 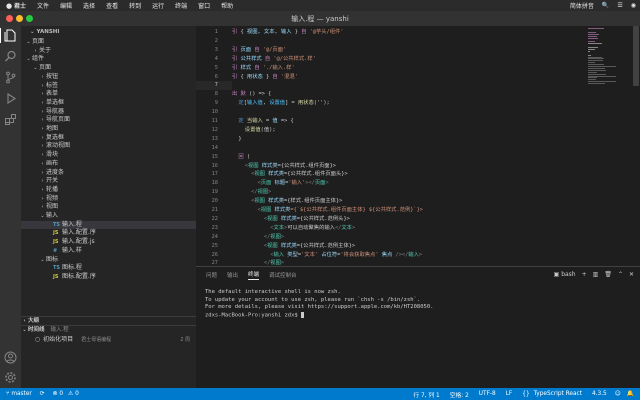 I want to click on tree-item-label: 输入.程, so click(x=72, y=224).